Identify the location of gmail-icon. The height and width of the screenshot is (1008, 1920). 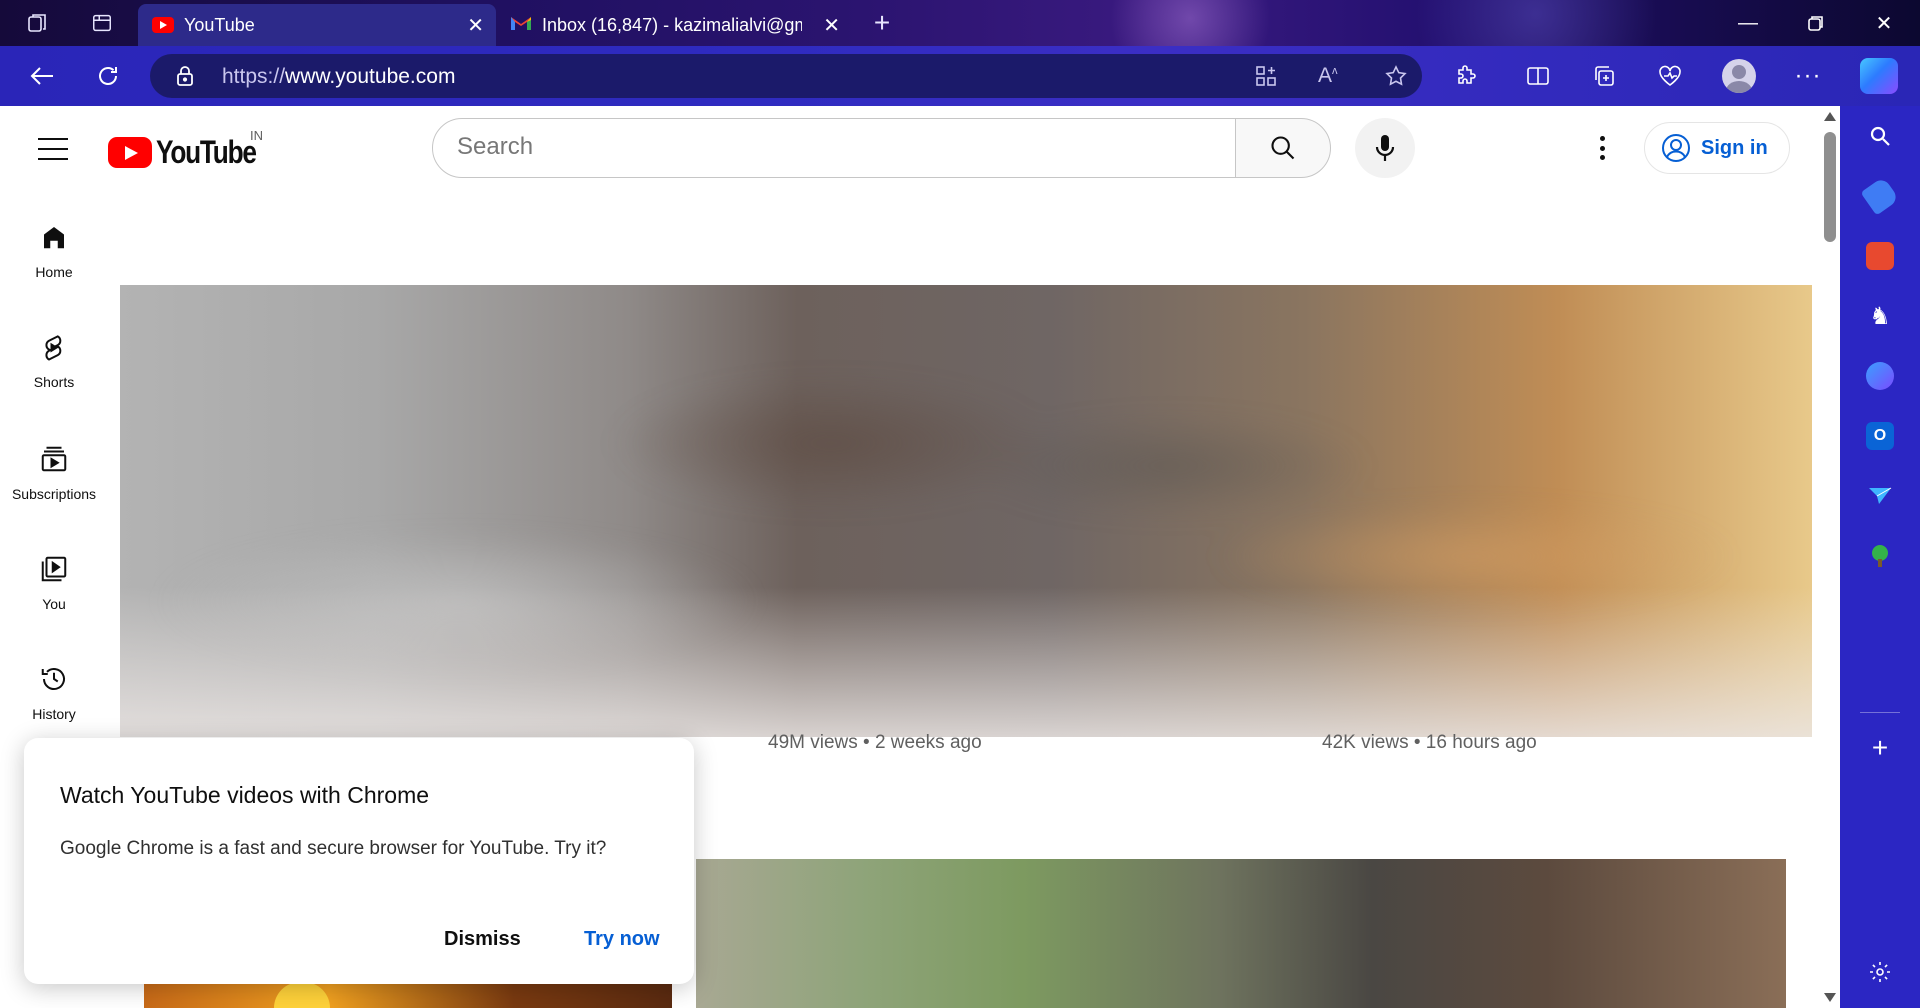
(521, 25).